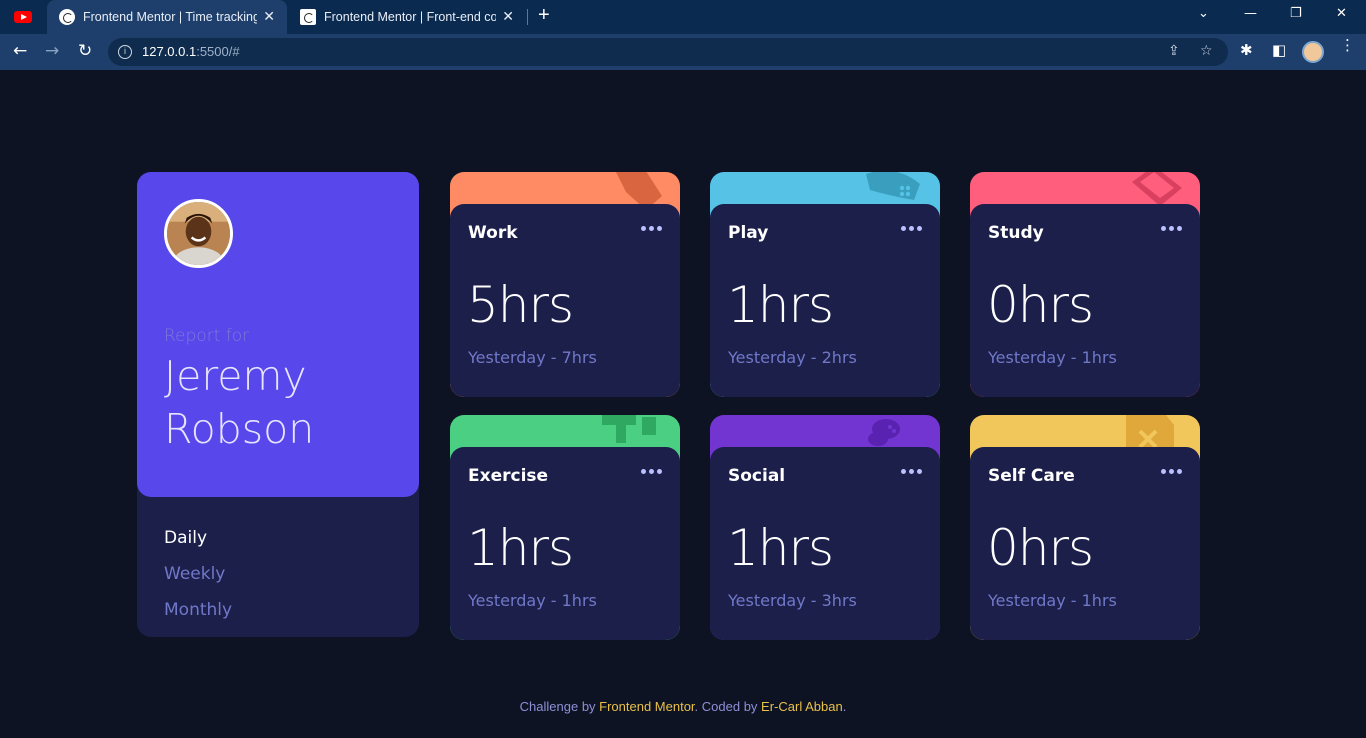 This screenshot has height=738, width=1366. Describe the element at coordinates (1016, 233) in the screenshot. I see `card-title: Study` at that location.